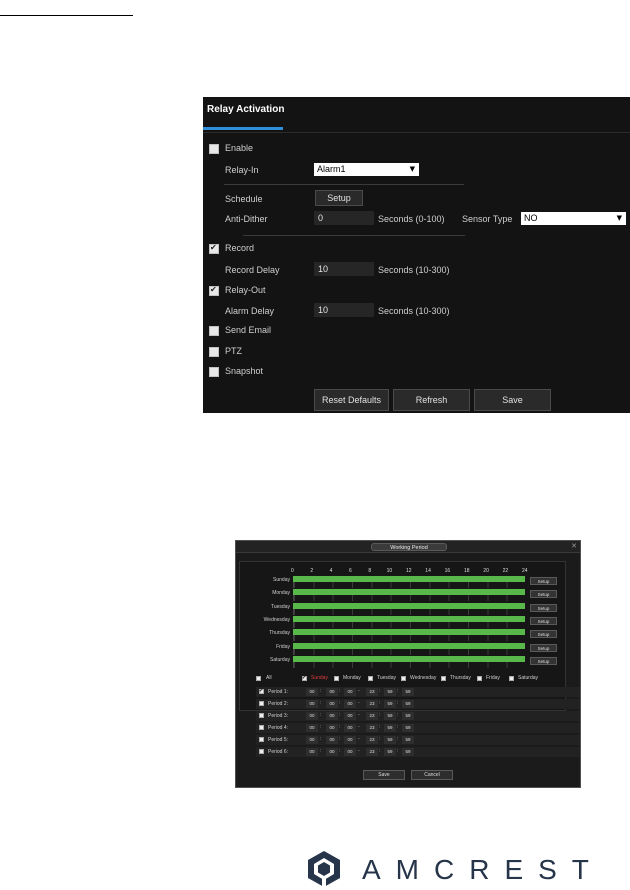  What do you see at coordinates (431, 400) in the screenshot?
I see `refresh-button: Refresh` at bounding box center [431, 400].